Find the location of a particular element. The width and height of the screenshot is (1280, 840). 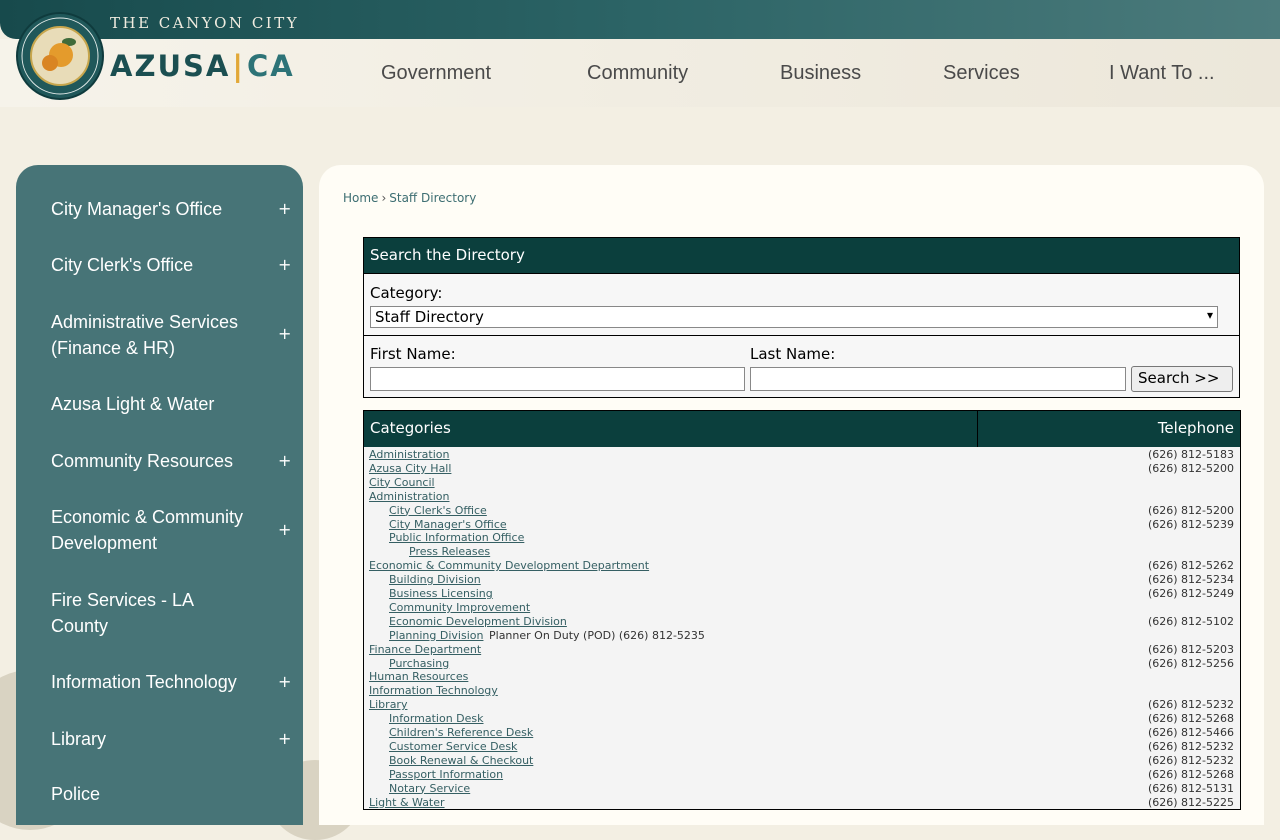

category-link: Purchasing is located at coordinates (419, 664).